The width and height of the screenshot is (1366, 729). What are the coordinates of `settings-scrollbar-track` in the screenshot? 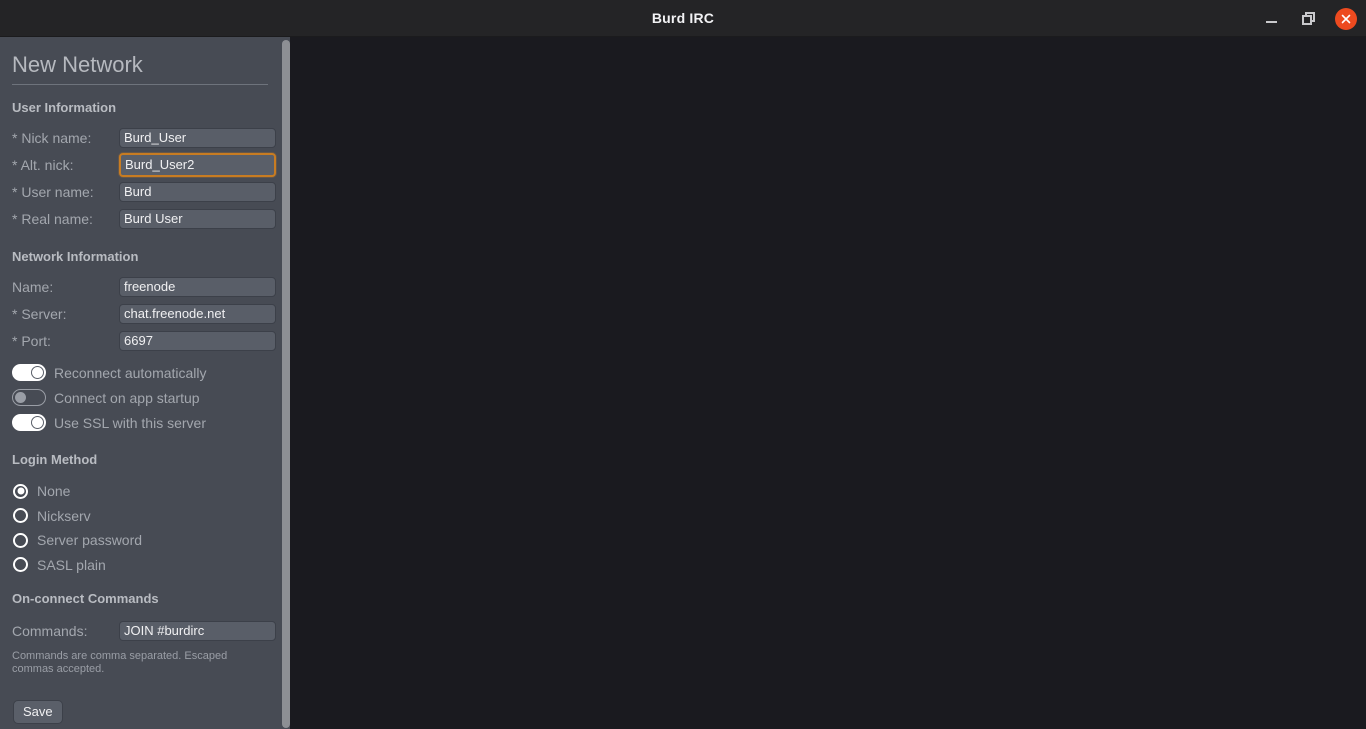 It's located at (286, 383).